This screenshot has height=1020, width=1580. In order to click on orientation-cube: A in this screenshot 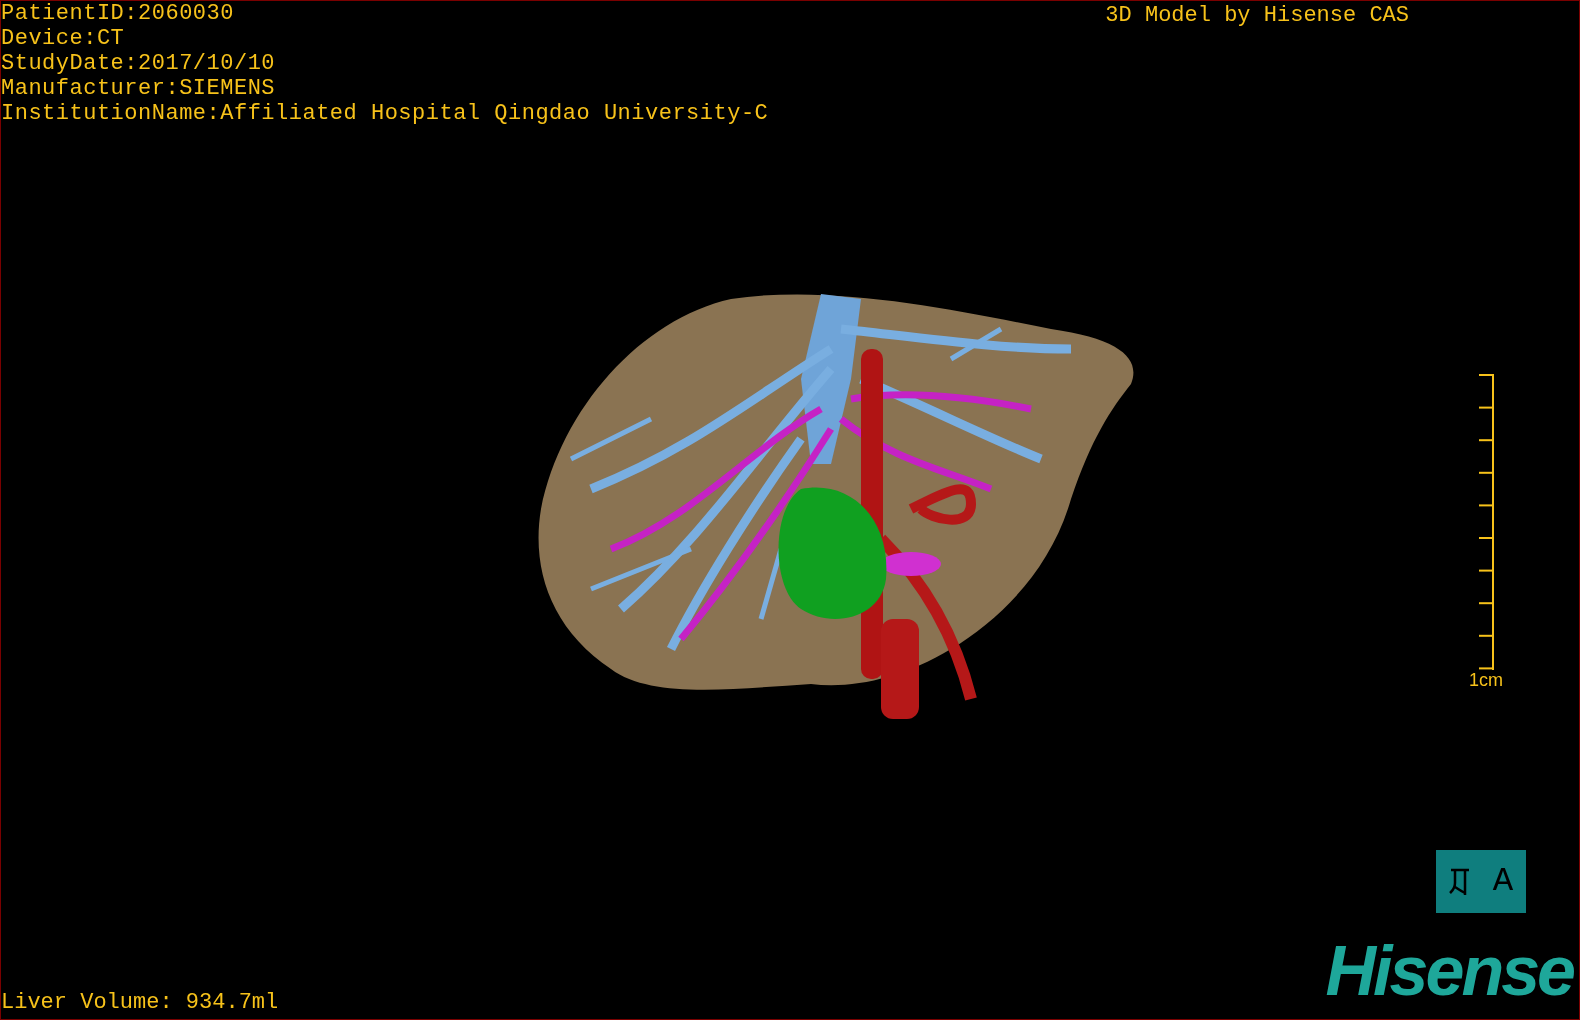, I will do `click(1481, 881)`.